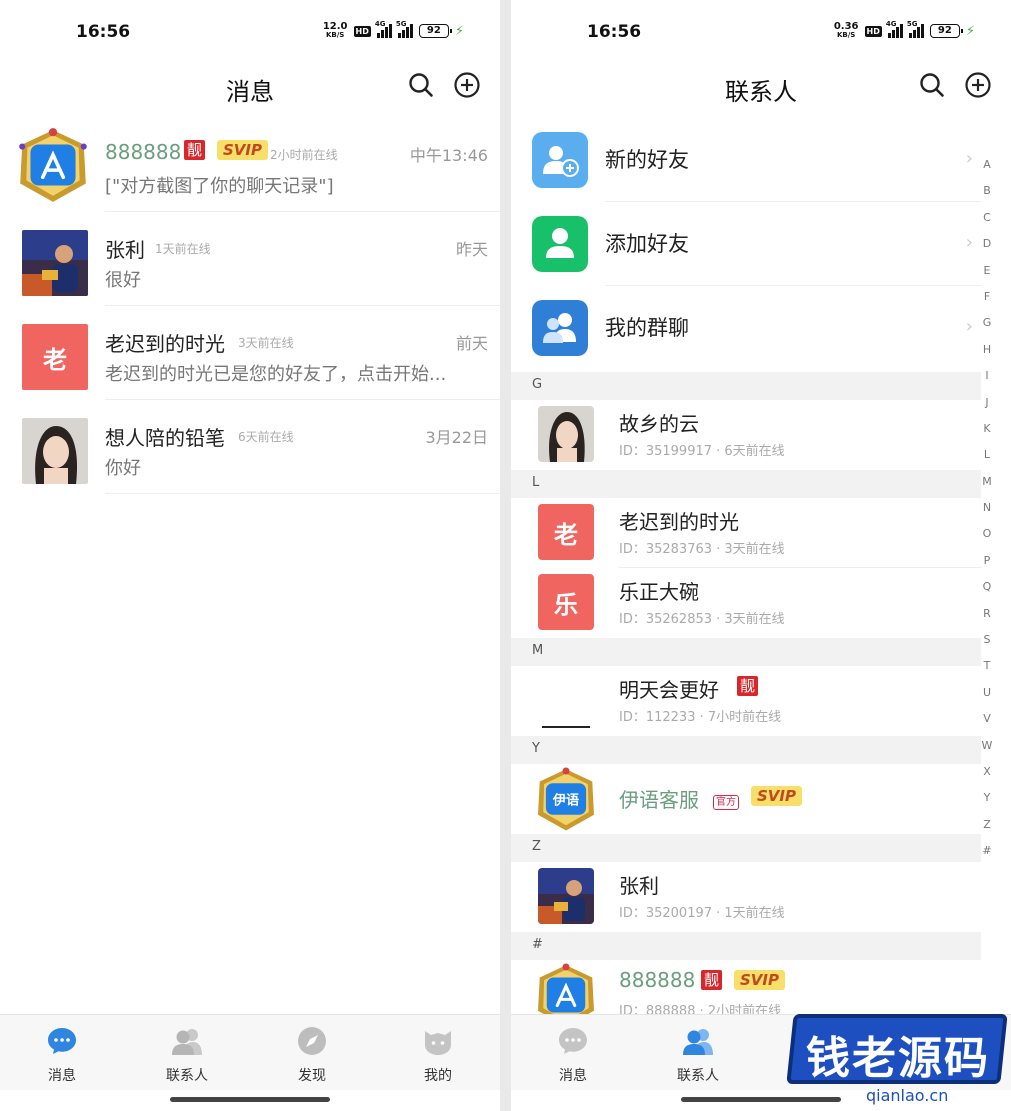  I want to click on message-time: 前天, so click(471, 343).